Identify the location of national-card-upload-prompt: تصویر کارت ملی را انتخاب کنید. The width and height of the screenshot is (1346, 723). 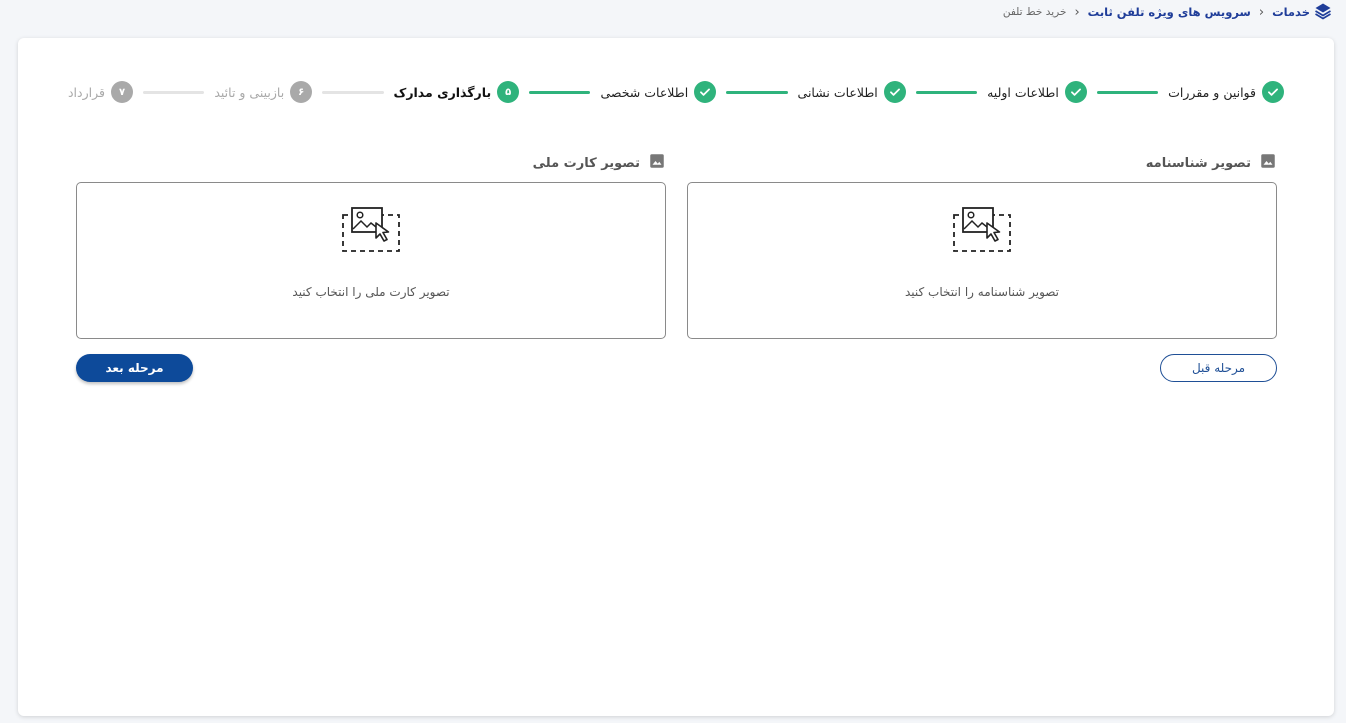
(371, 292).